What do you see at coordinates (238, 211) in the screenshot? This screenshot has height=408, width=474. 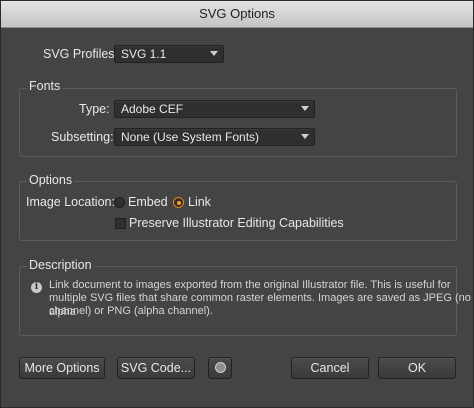 I see `options-group` at bounding box center [238, 211].